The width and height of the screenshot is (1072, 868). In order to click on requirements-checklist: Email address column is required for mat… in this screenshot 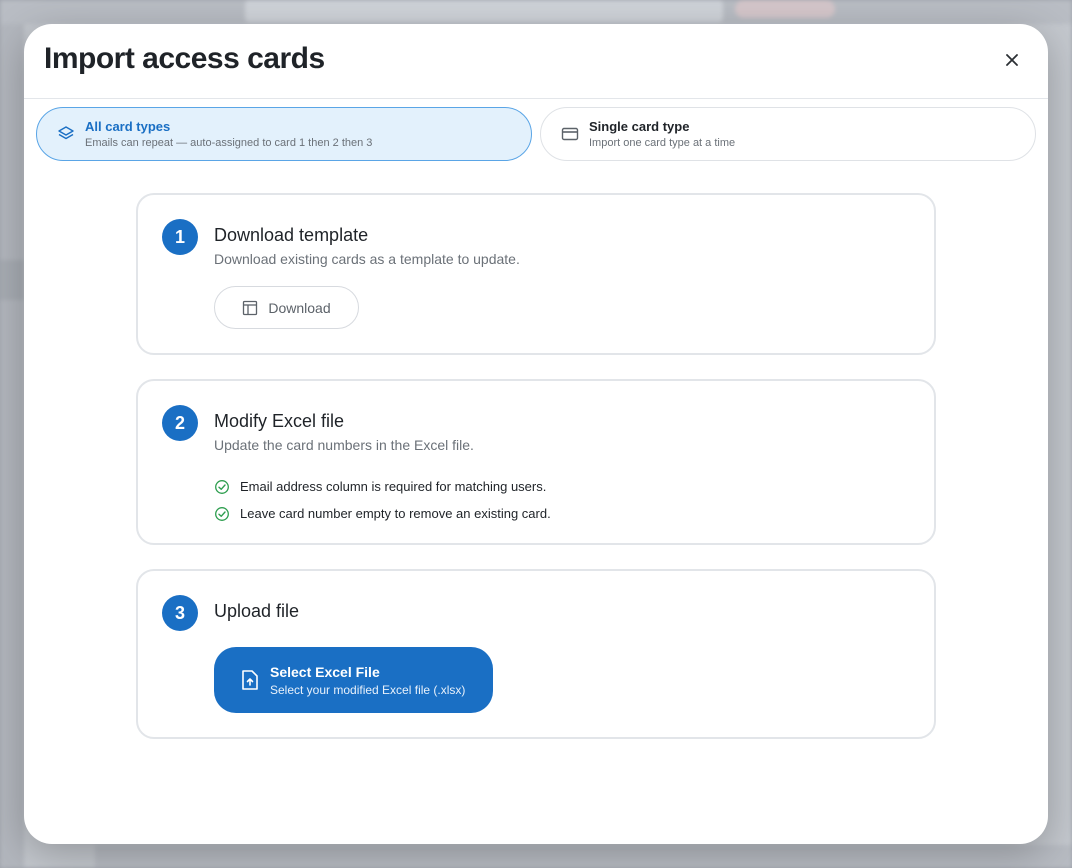, I will do `click(382, 500)`.